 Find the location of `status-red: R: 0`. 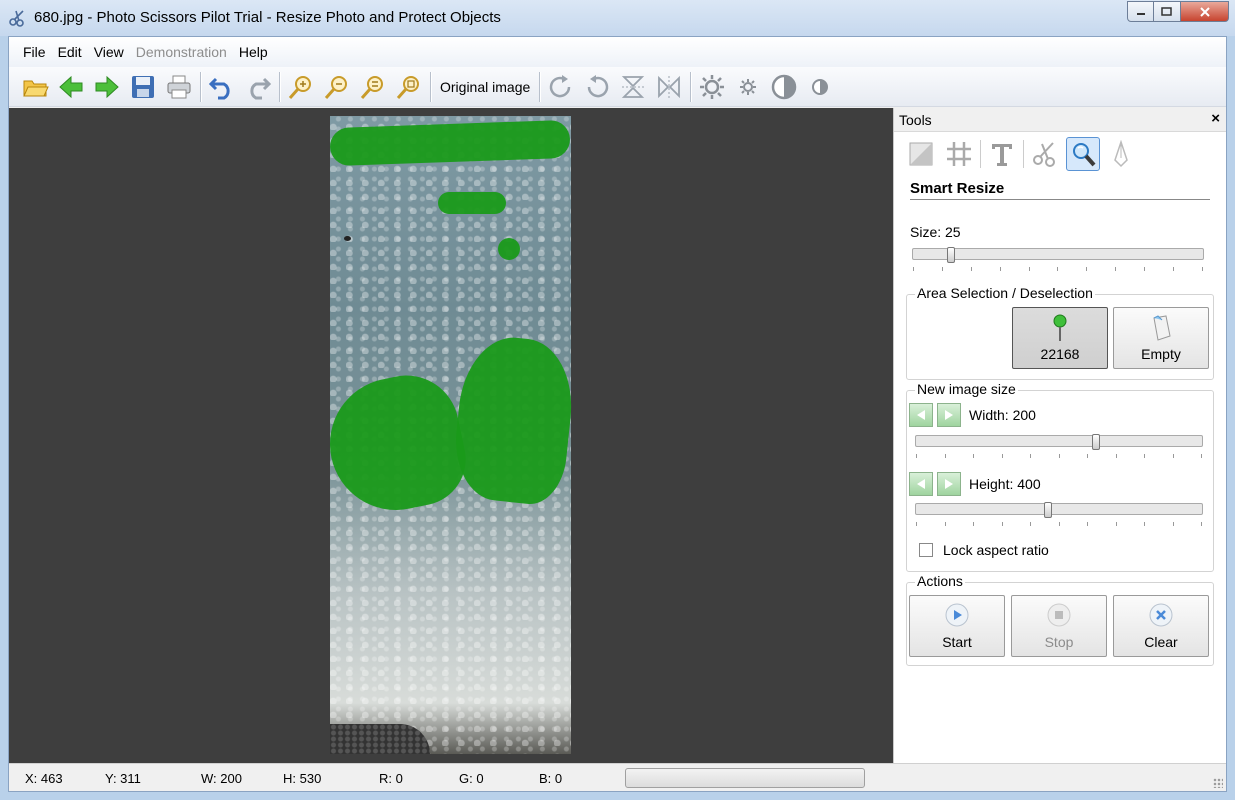

status-red: R: 0 is located at coordinates (391, 778).